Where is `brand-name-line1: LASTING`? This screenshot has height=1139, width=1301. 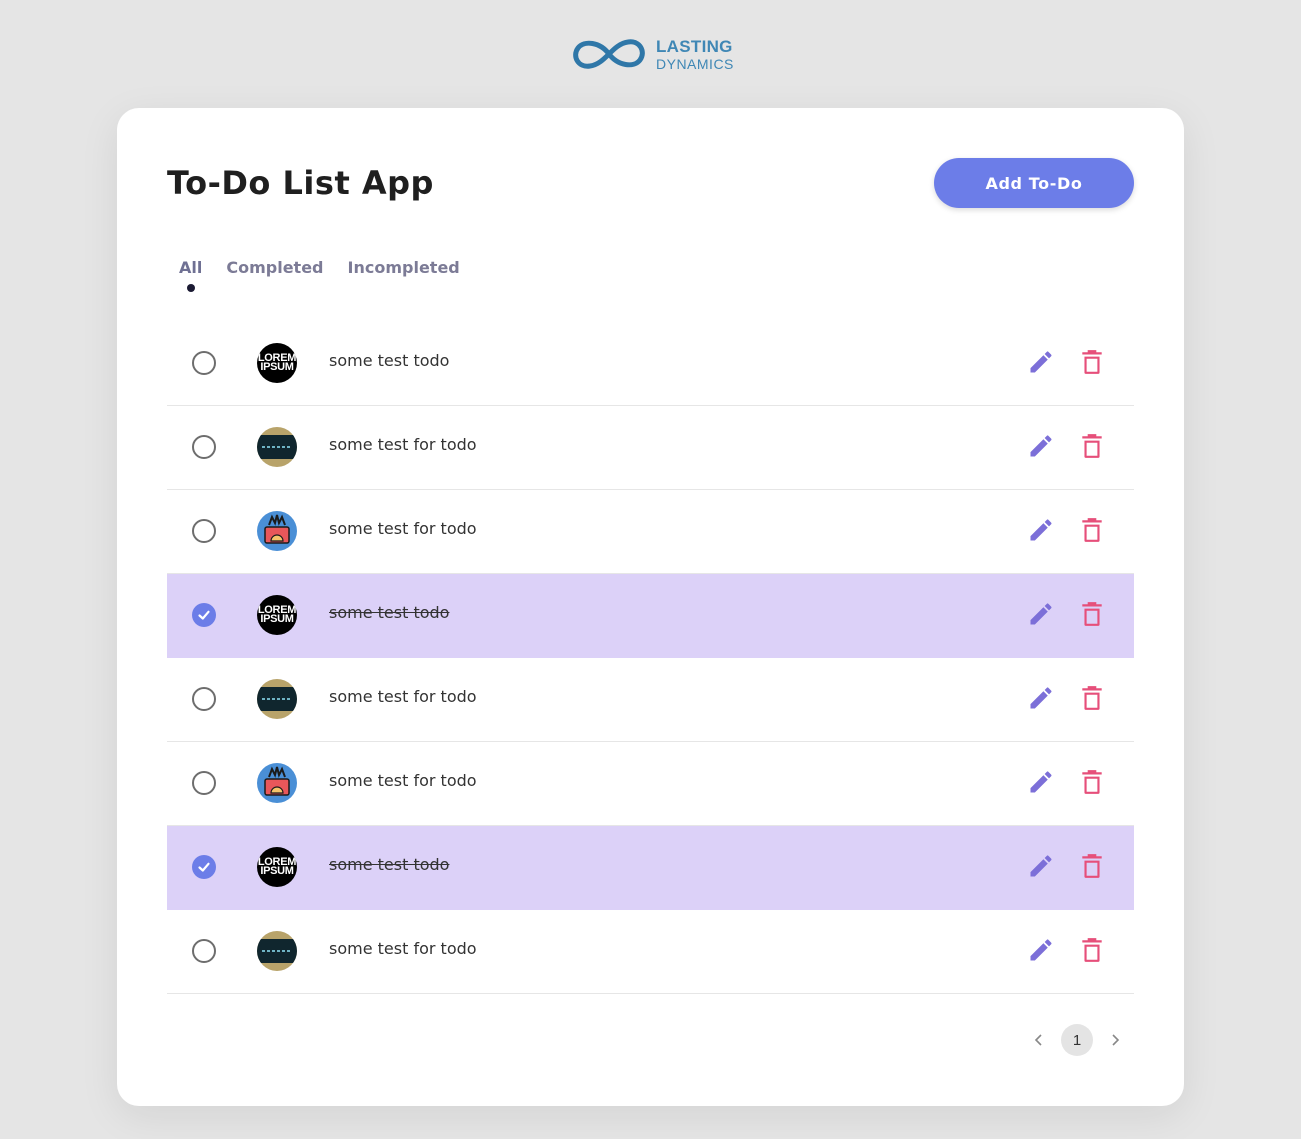
brand-name-line1: LASTING is located at coordinates (694, 46).